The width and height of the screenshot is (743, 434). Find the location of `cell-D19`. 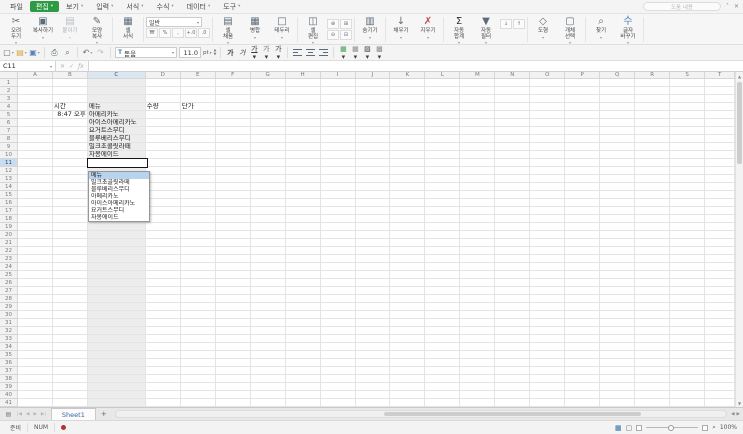

cell-D19 is located at coordinates (163, 227).